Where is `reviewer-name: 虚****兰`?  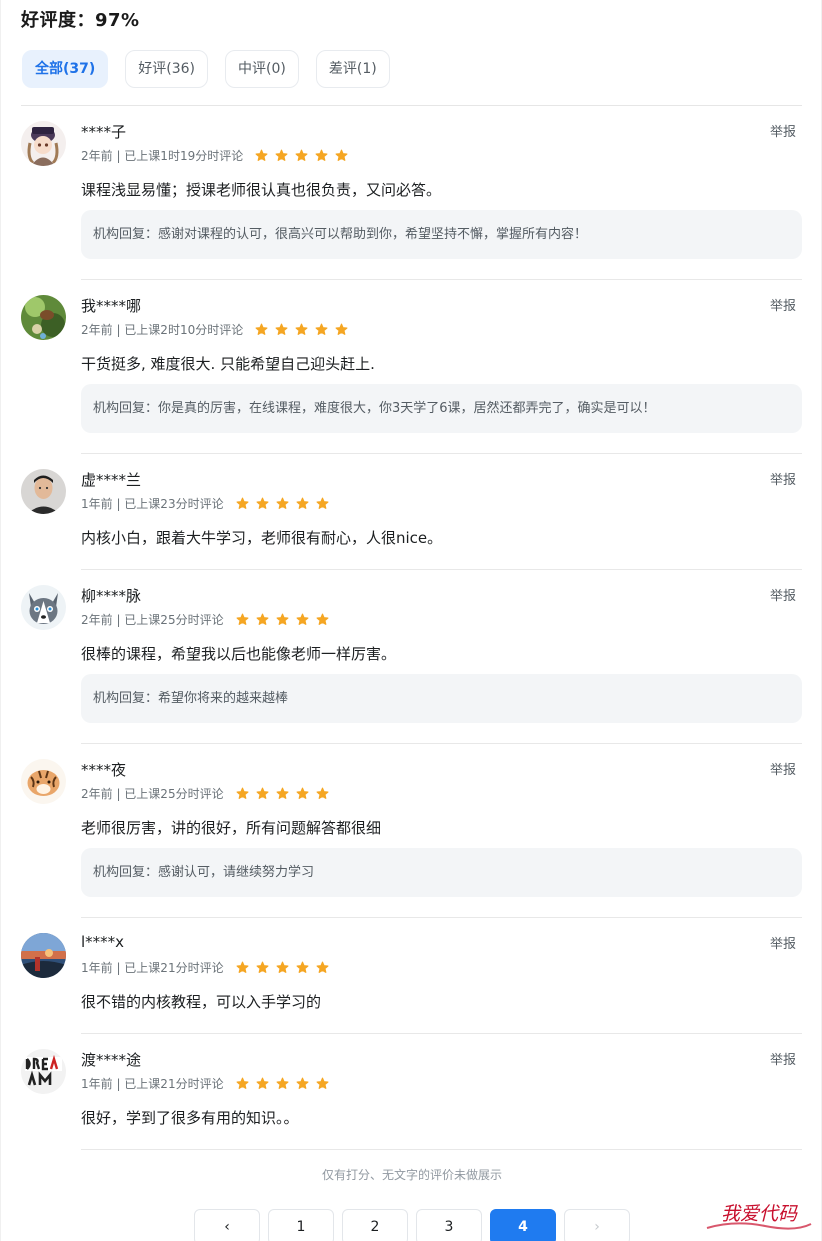 reviewer-name: 虚****兰 is located at coordinates (111, 480).